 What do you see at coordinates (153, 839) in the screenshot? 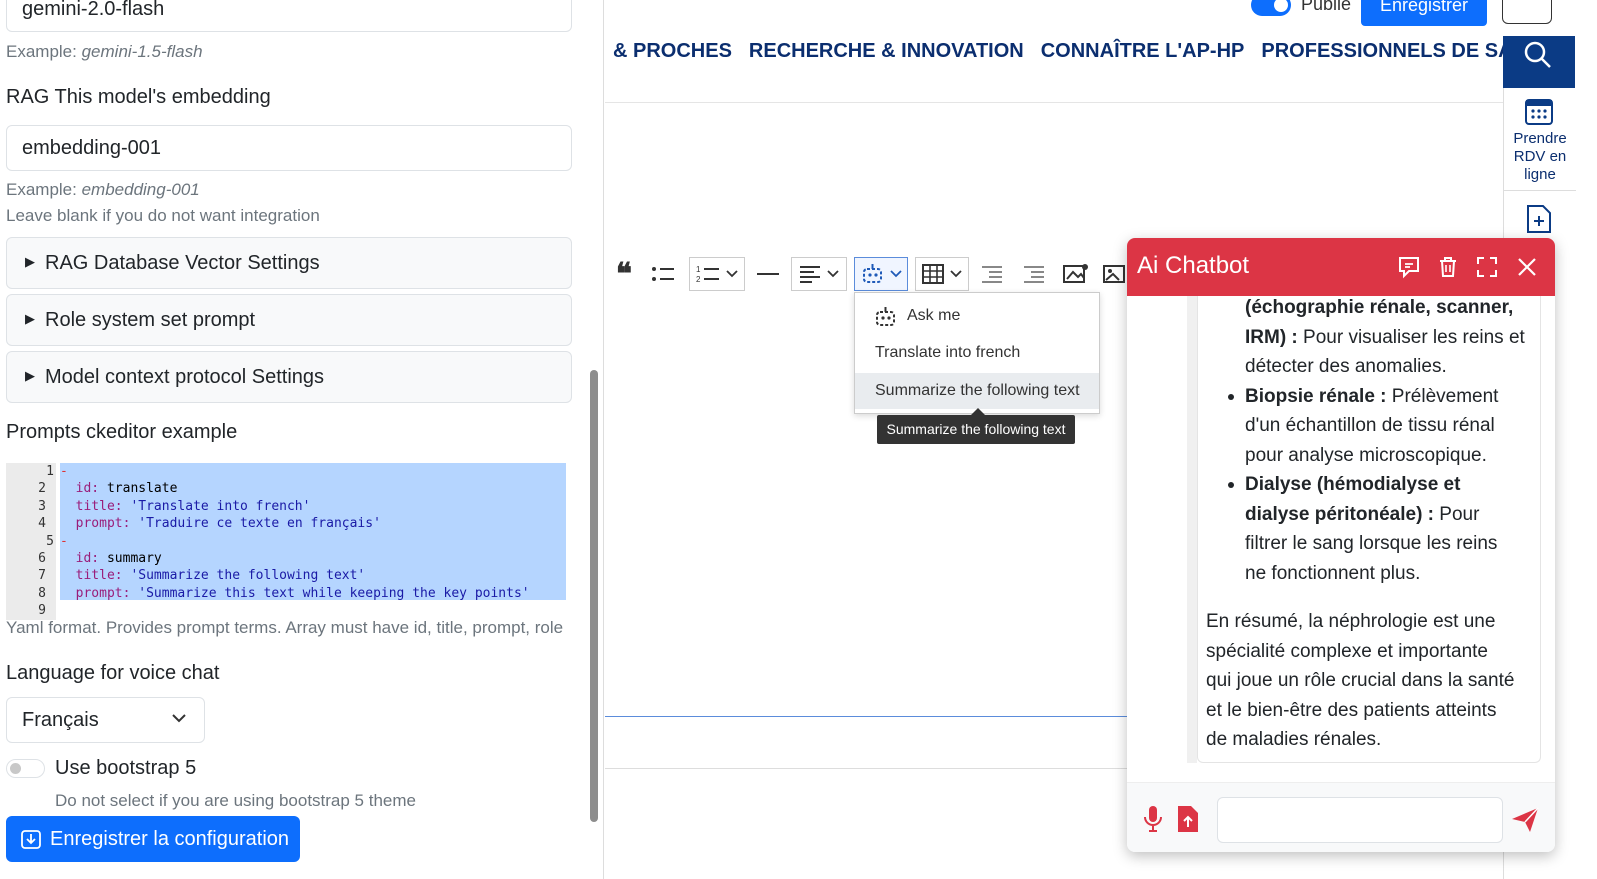
I see `save-config-button: Enregistrer la configuration` at bounding box center [153, 839].